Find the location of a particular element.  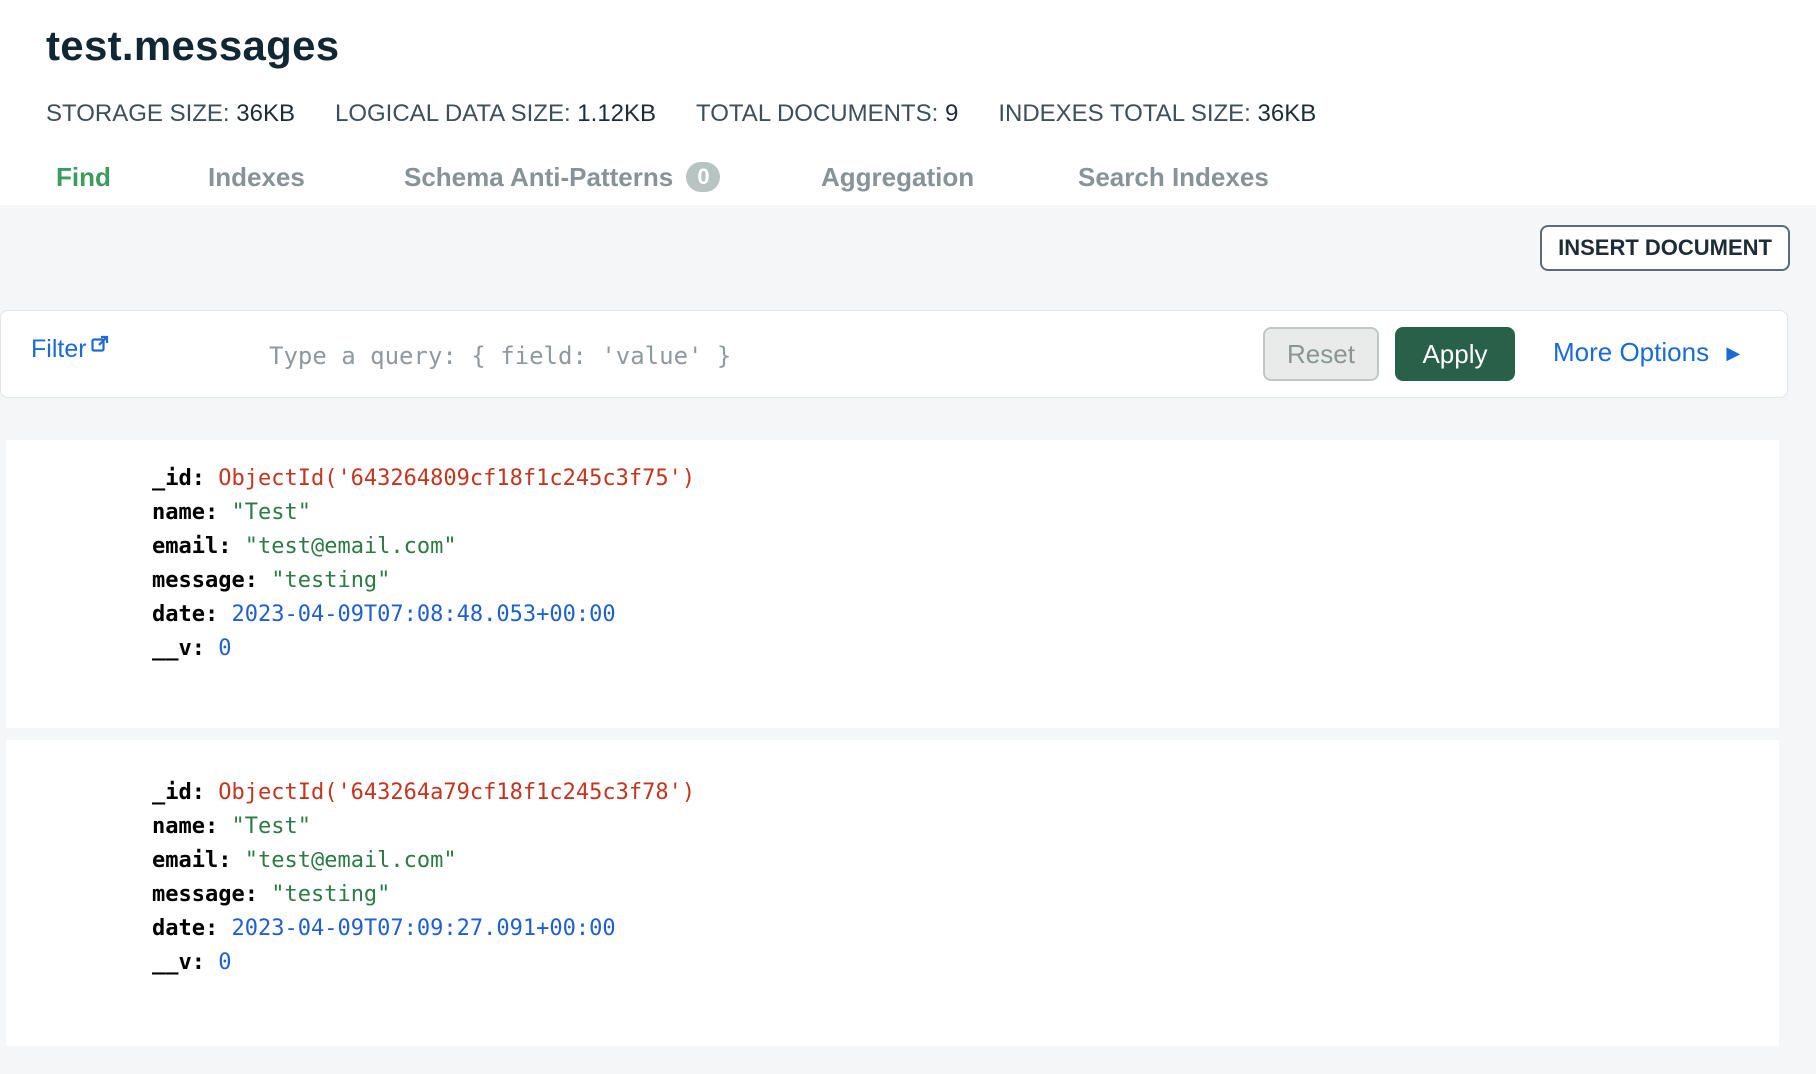

caret-right-icon: ▶ is located at coordinates (1733, 353).